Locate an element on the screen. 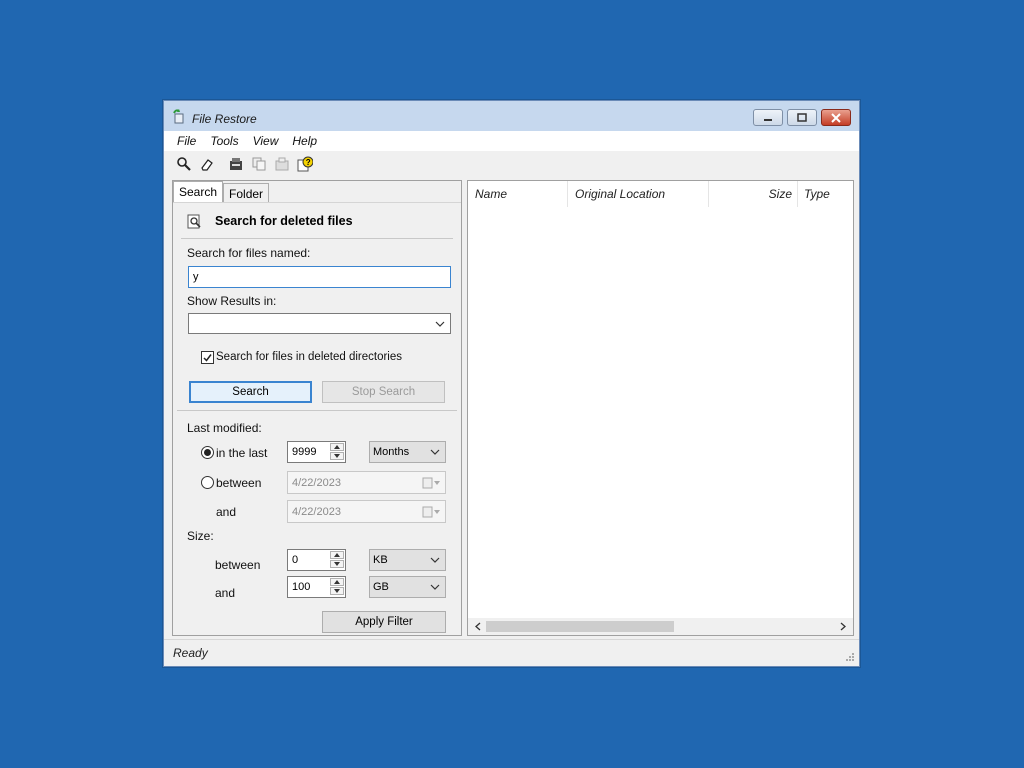 This screenshot has width=1024, height=768. window-title: File Restore is located at coordinates (224, 119).